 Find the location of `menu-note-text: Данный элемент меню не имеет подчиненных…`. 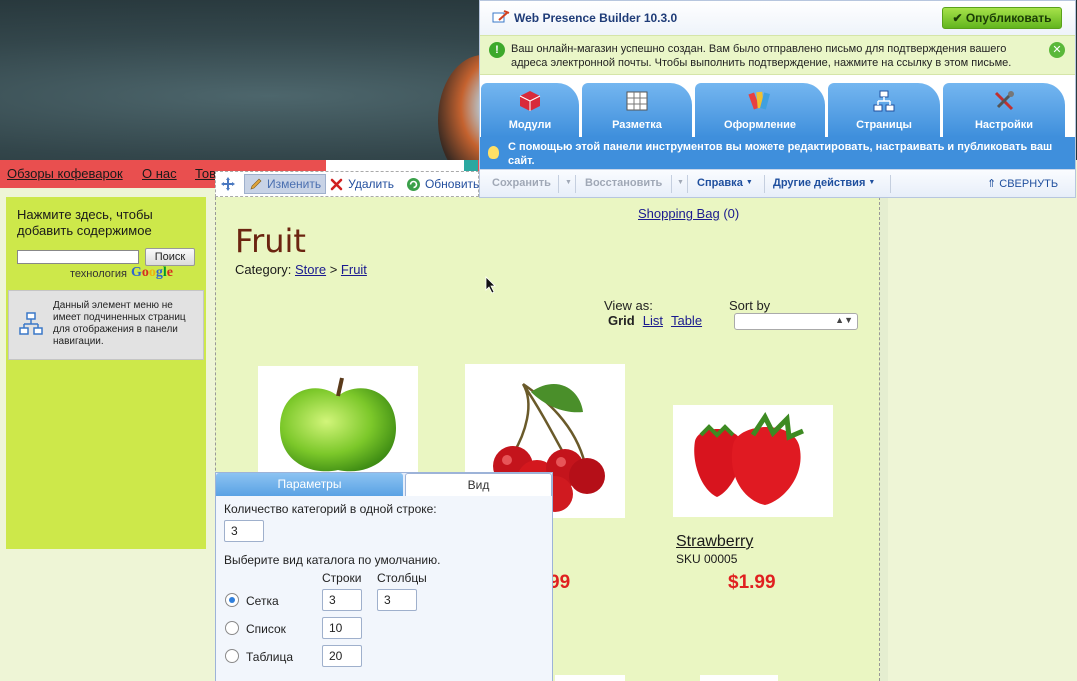

menu-note-text: Данный элемент меню не имеет подчиненных… is located at coordinates (119, 323).